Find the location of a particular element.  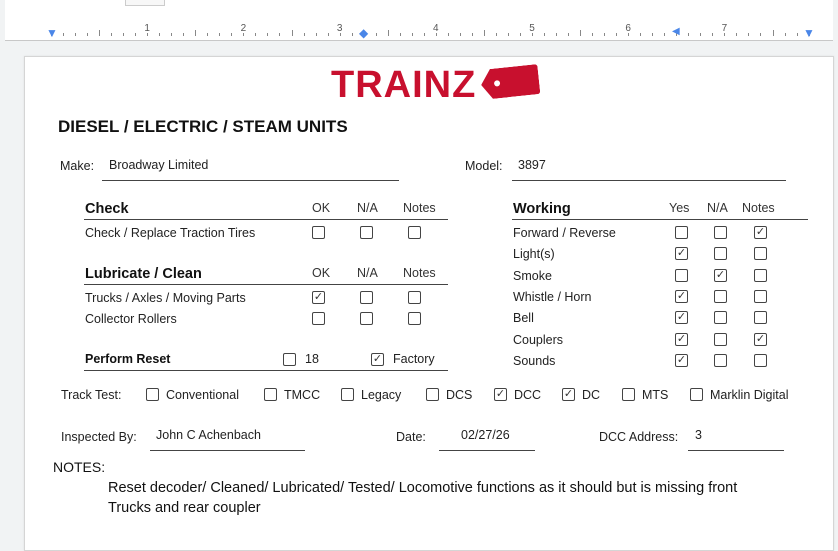

dcc-address-field: 3 is located at coordinates (698, 435).